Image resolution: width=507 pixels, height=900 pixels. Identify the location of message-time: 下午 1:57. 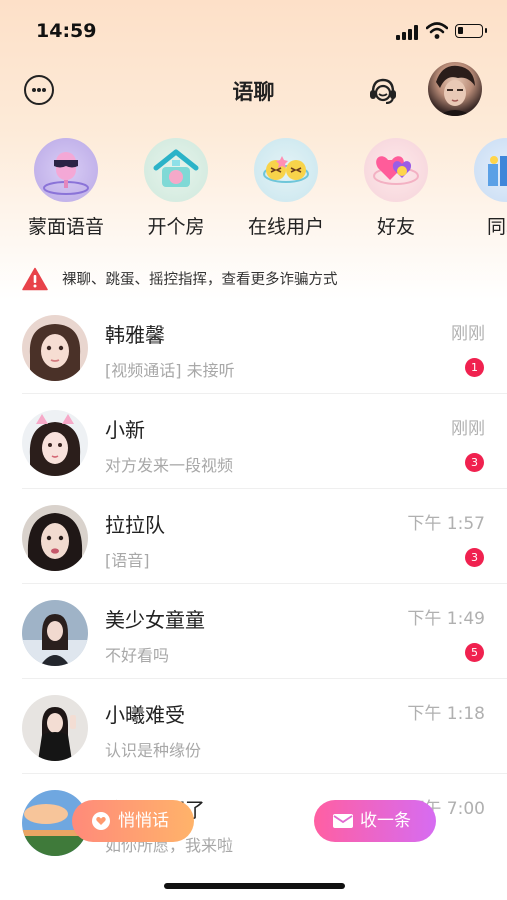
(446, 524).